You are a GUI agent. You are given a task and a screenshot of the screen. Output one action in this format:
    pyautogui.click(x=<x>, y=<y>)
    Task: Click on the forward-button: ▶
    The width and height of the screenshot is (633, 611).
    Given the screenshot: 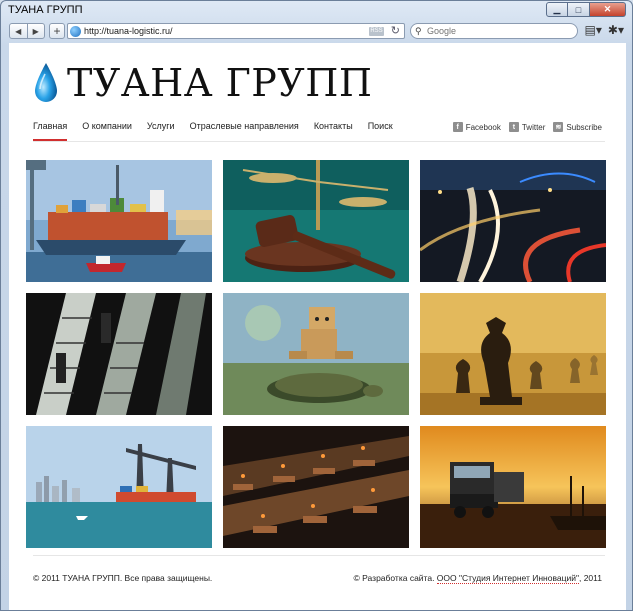 What is the action you would take?
    pyautogui.click(x=35, y=31)
    